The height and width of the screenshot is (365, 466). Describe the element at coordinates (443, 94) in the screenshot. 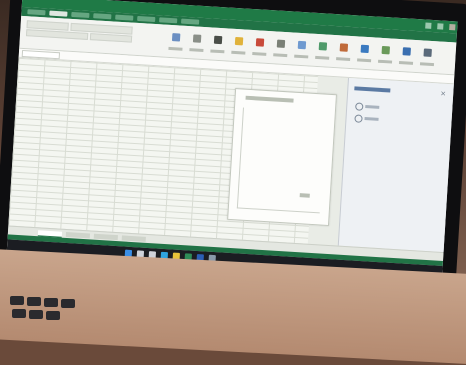

I see `close-icon: ×` at that location.